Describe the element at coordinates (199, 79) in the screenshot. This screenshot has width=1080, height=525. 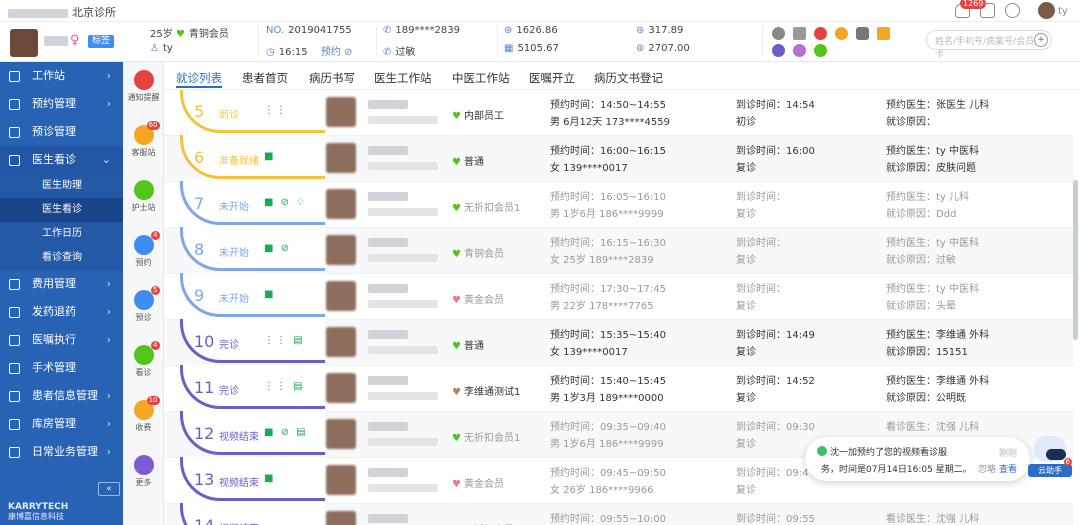
I see `tab-0: 就诊列表` at that location.